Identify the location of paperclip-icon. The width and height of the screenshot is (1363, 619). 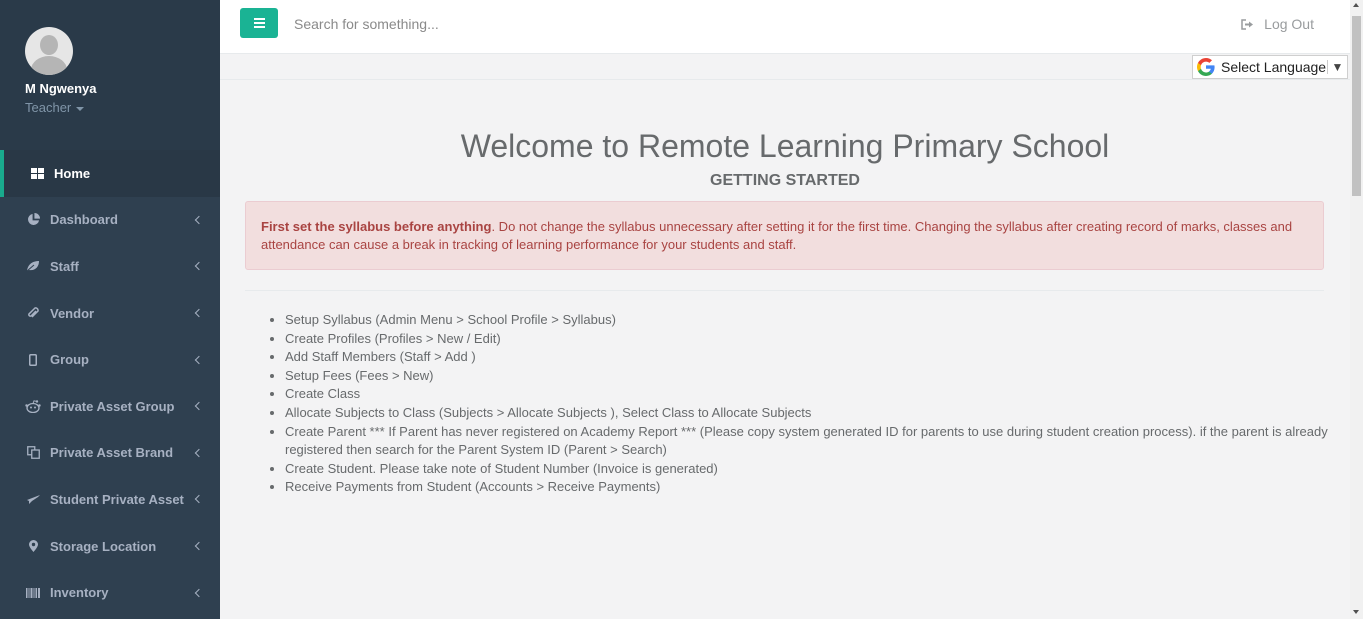
(33, 313).